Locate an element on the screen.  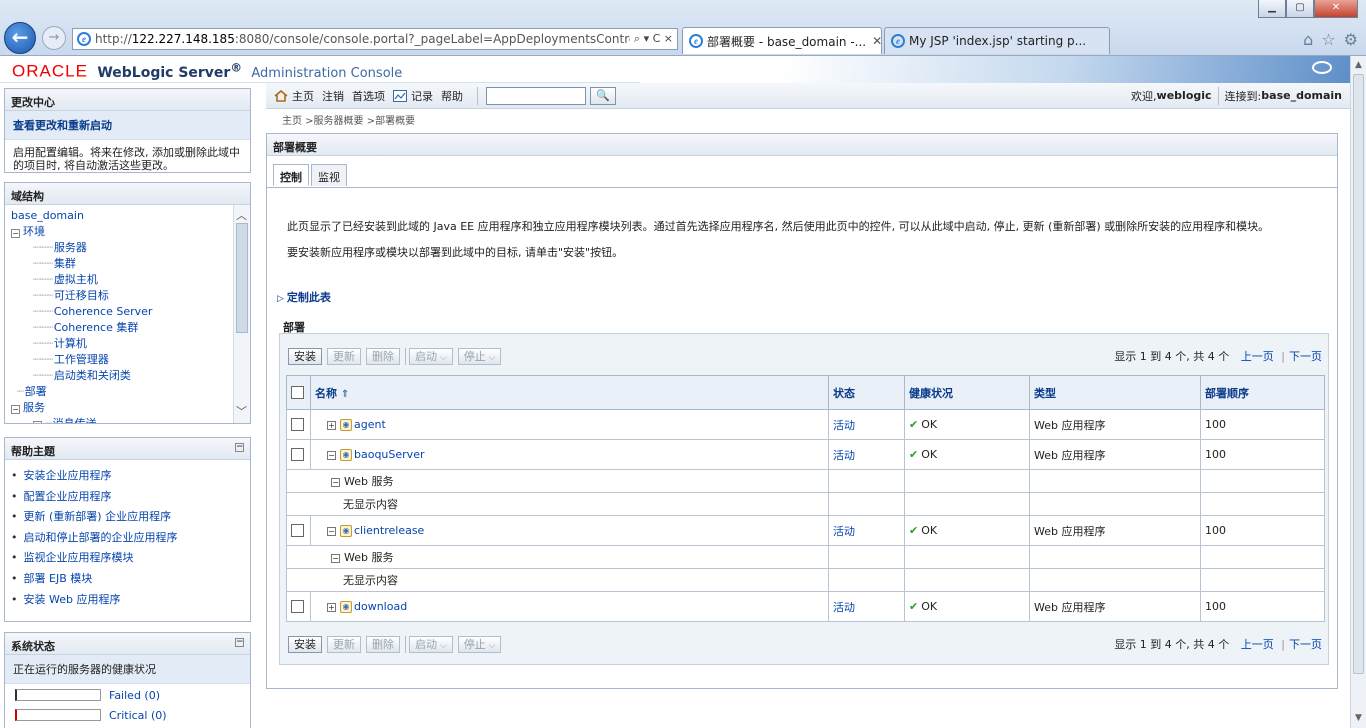
tree-link: 计算机 is located at coordinates (70, 343).